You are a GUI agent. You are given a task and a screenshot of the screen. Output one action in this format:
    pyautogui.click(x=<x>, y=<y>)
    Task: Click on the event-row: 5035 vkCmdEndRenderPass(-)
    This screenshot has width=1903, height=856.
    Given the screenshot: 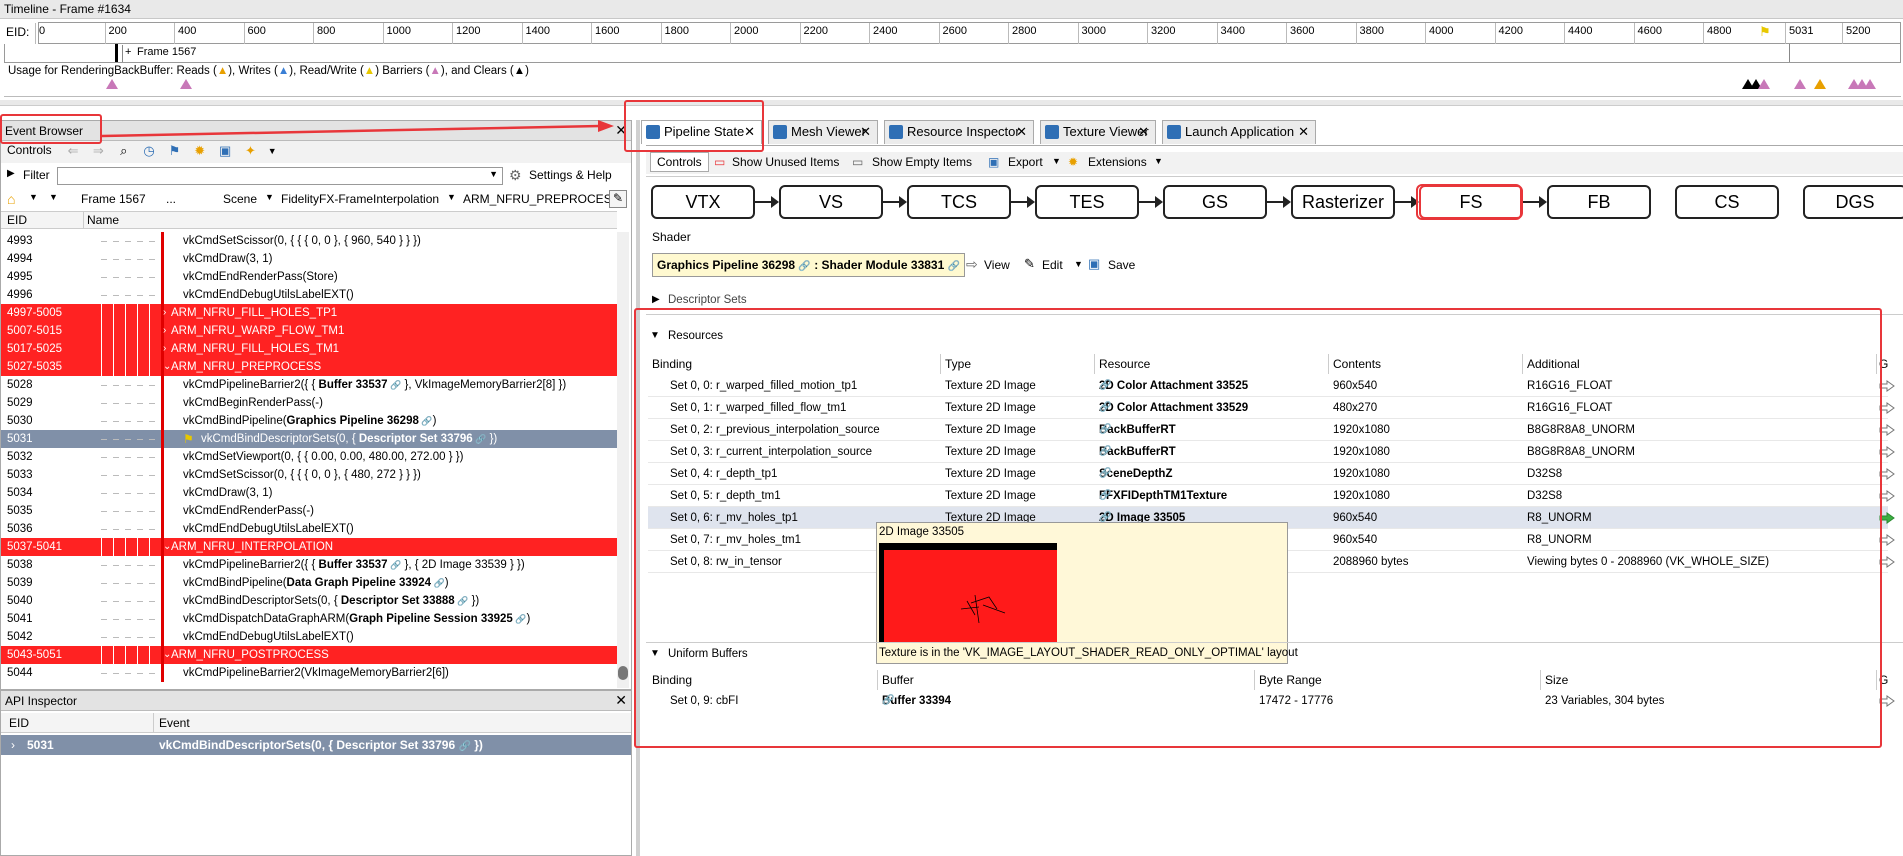 What is the action you would take?
    pyautogui.click(x=309, y=511)
    